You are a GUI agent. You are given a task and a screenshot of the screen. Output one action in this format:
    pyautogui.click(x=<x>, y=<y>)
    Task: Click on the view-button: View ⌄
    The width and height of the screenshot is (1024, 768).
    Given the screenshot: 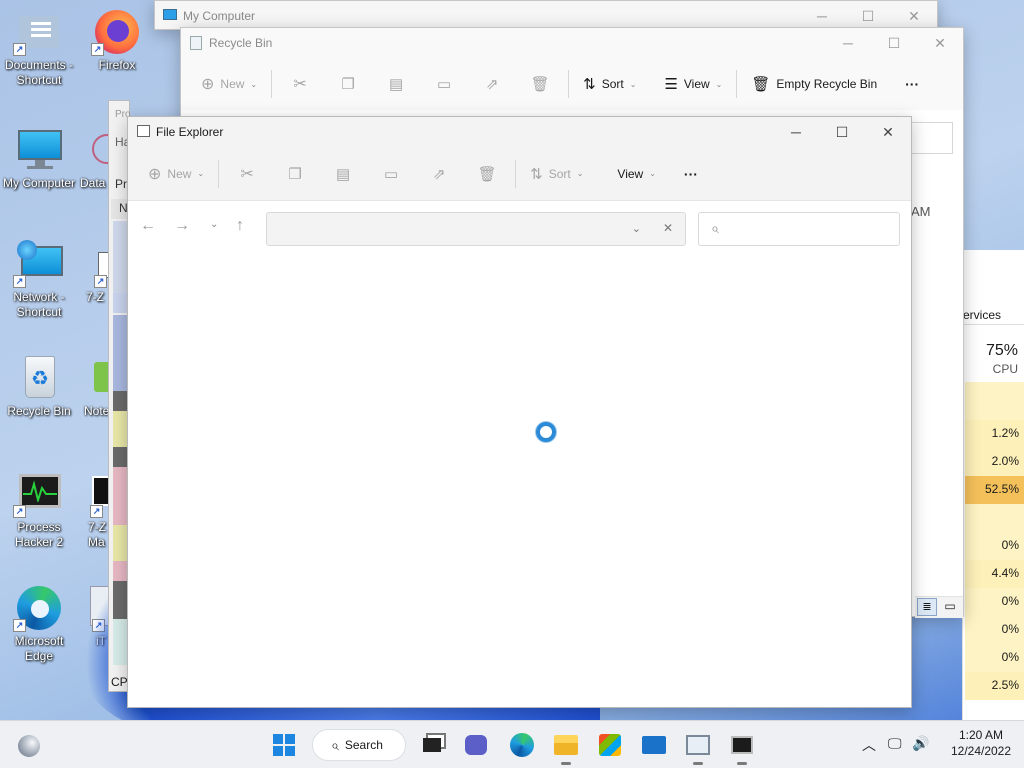 What is the action you would take?
    pyautogui.click(x=636, y=174)
    